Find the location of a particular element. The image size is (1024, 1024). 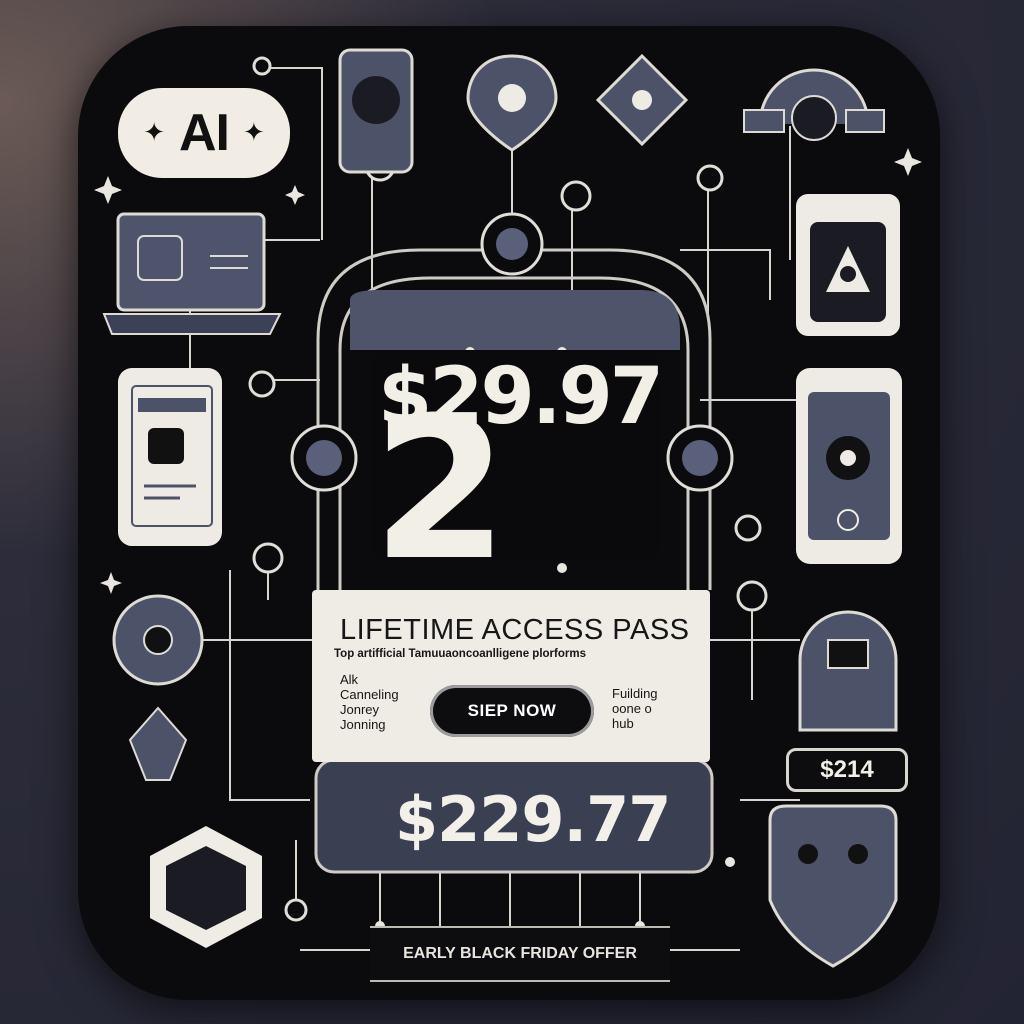

feature-item: Canneling is located at coordinates (369, 694).